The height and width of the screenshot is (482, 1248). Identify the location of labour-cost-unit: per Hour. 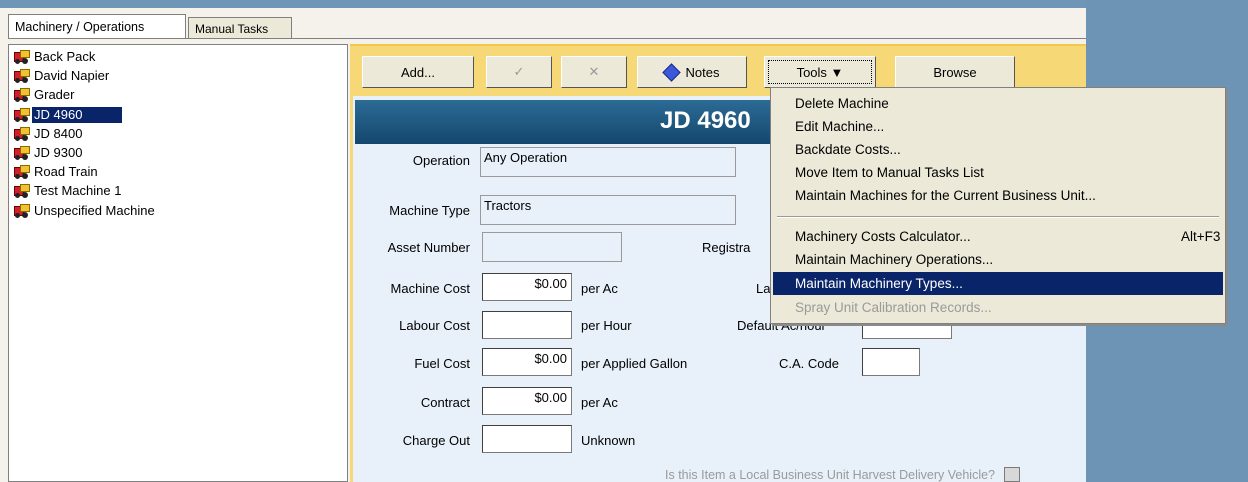
(606, 325).